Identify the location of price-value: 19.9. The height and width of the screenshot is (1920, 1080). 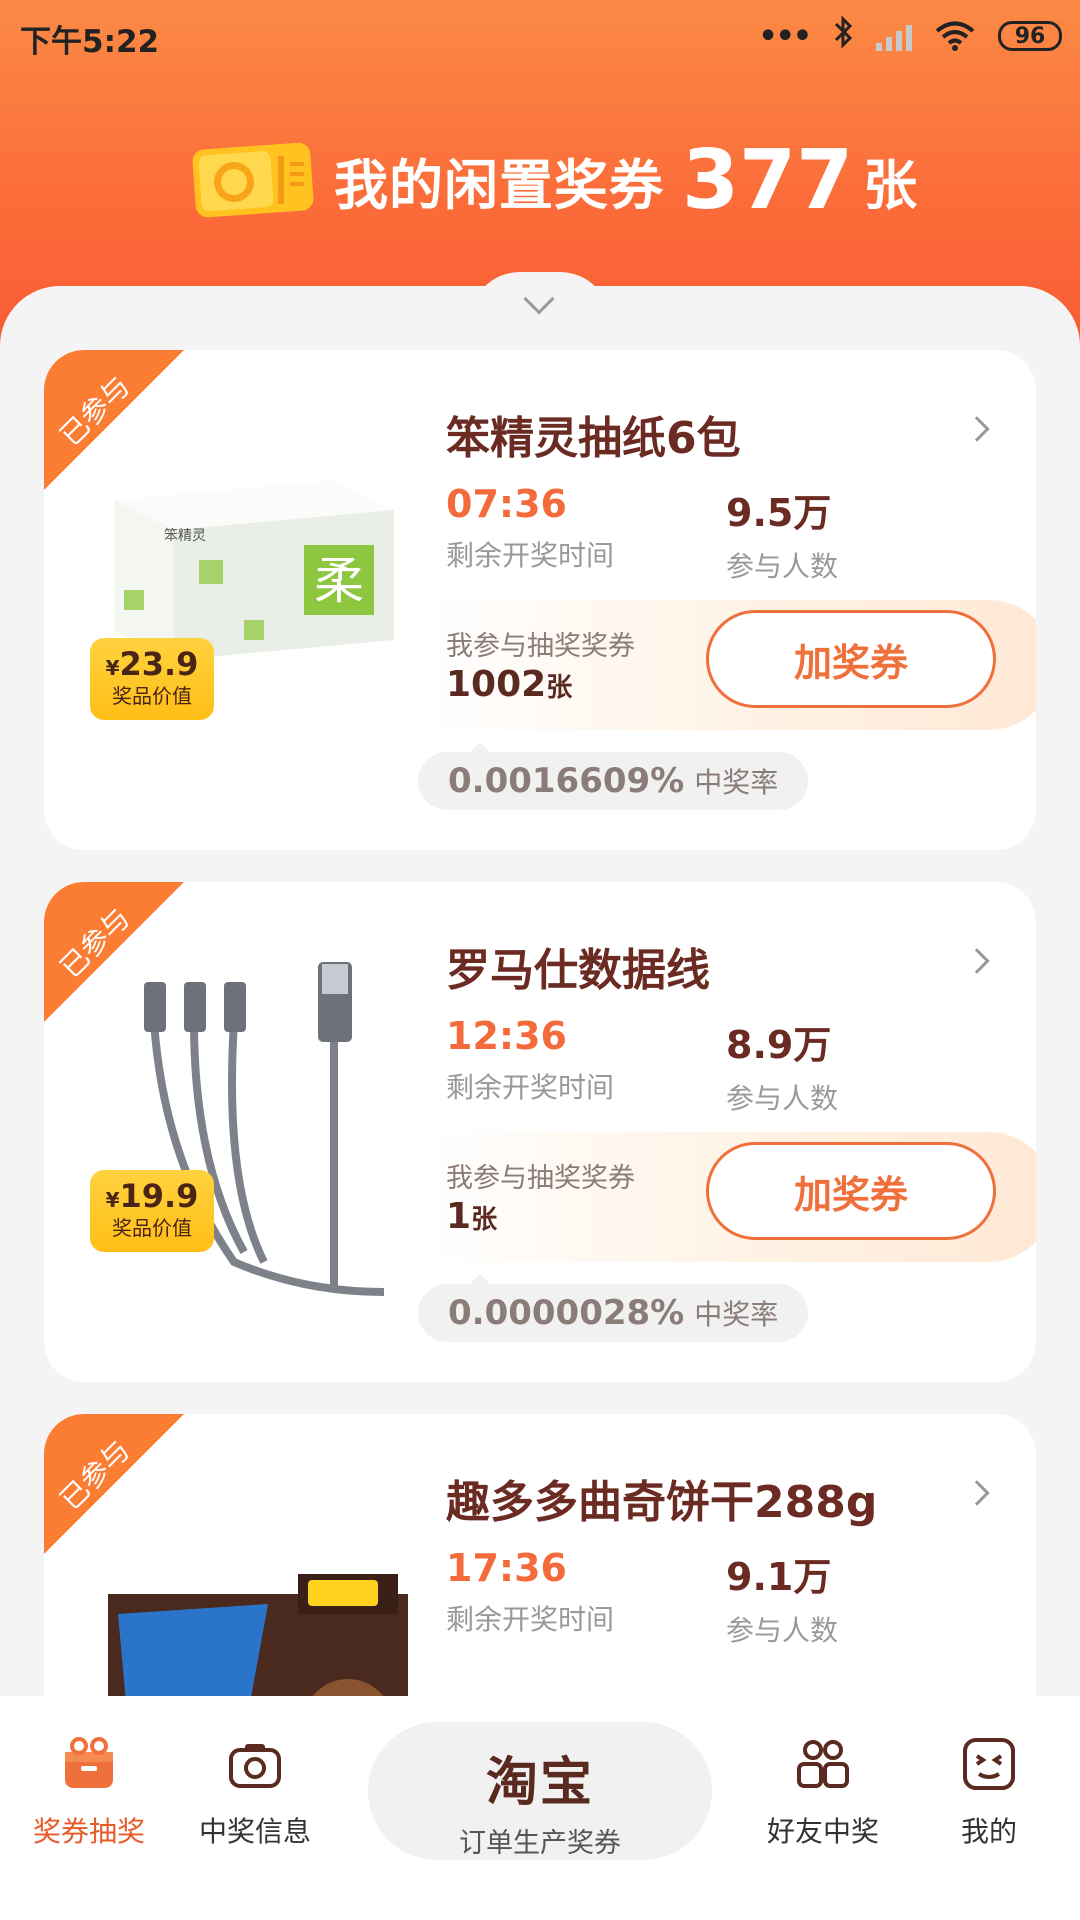
(159, 1196).